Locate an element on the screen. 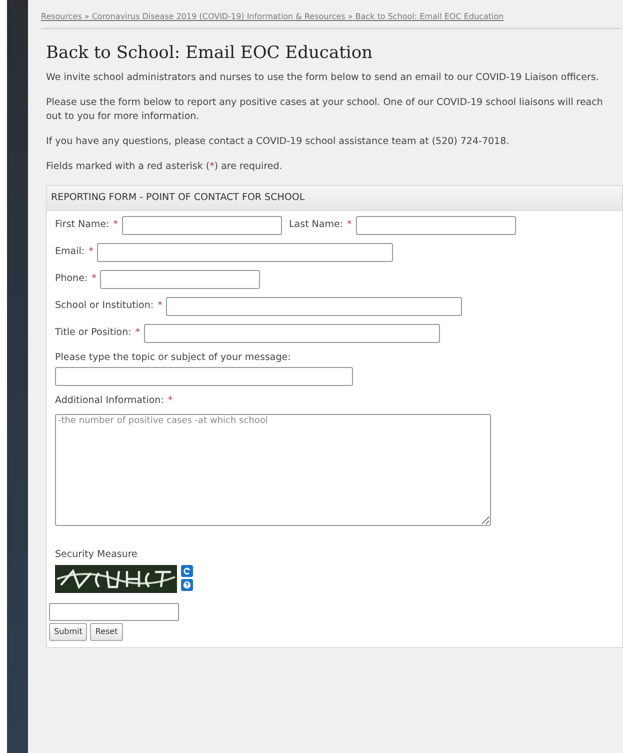  intro-paragraph: Please use the form below to report any positive cases at your school. One of our COVID-19 school liaisons will reach out to you for more information. is located at coordinates (325, 110).